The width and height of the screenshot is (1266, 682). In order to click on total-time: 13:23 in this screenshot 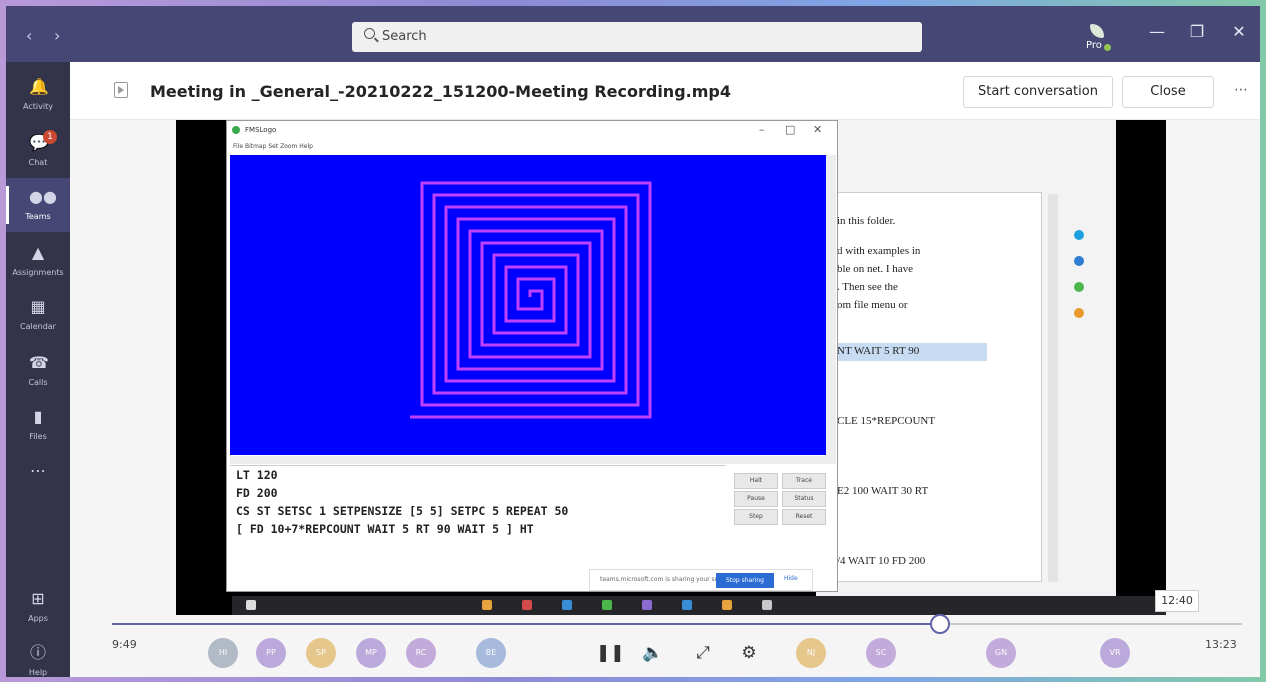, I will do `click(1221, 644)`.